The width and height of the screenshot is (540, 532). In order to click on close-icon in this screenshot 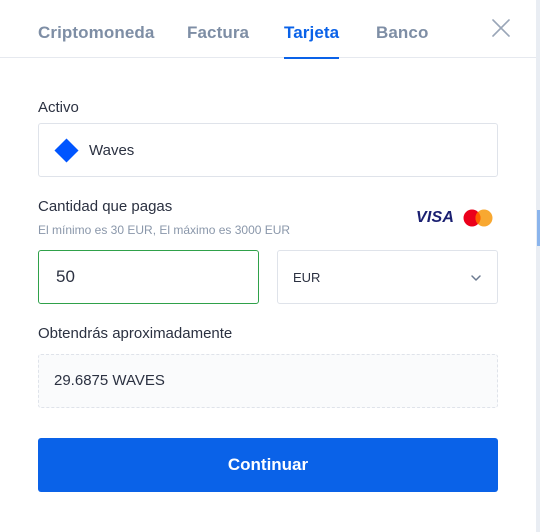, I will do `click(501, 28)`.